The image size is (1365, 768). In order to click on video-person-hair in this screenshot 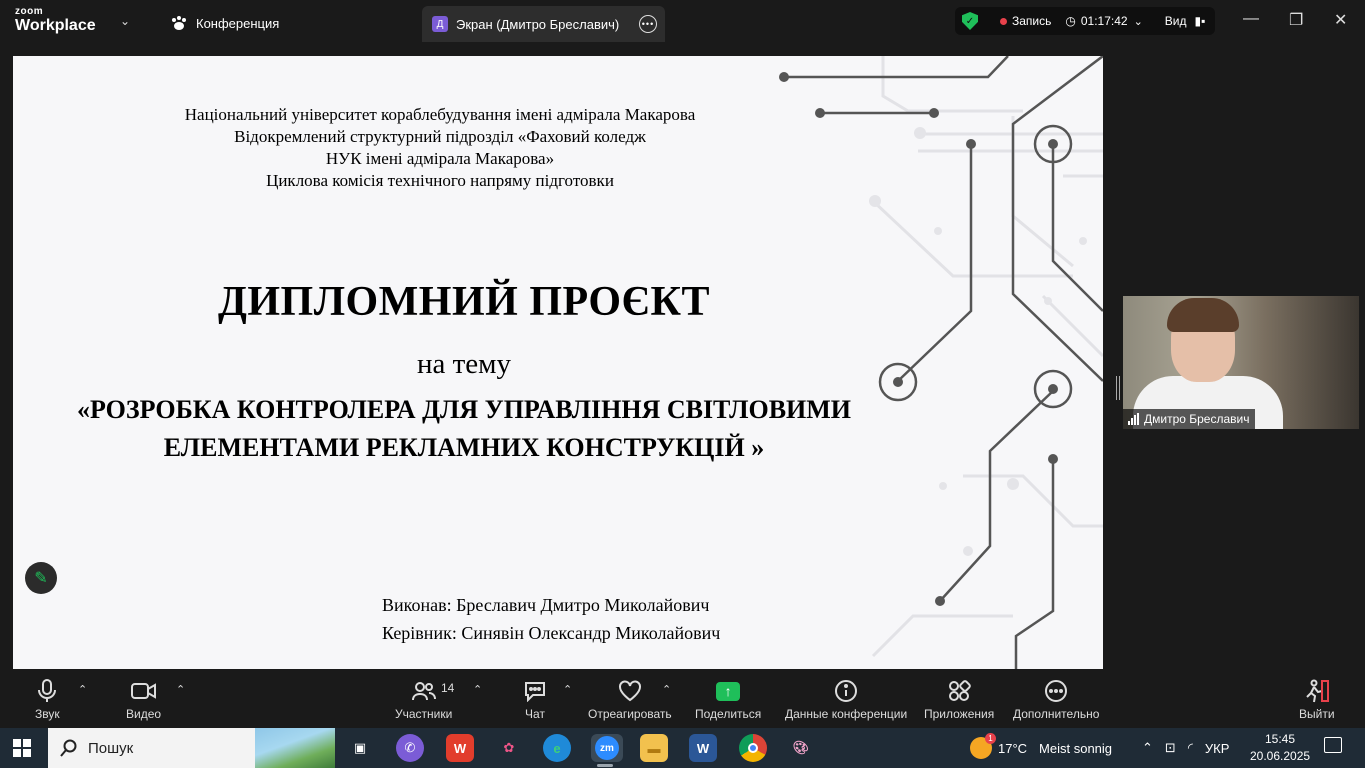, I will do `click(1203, 315)`.